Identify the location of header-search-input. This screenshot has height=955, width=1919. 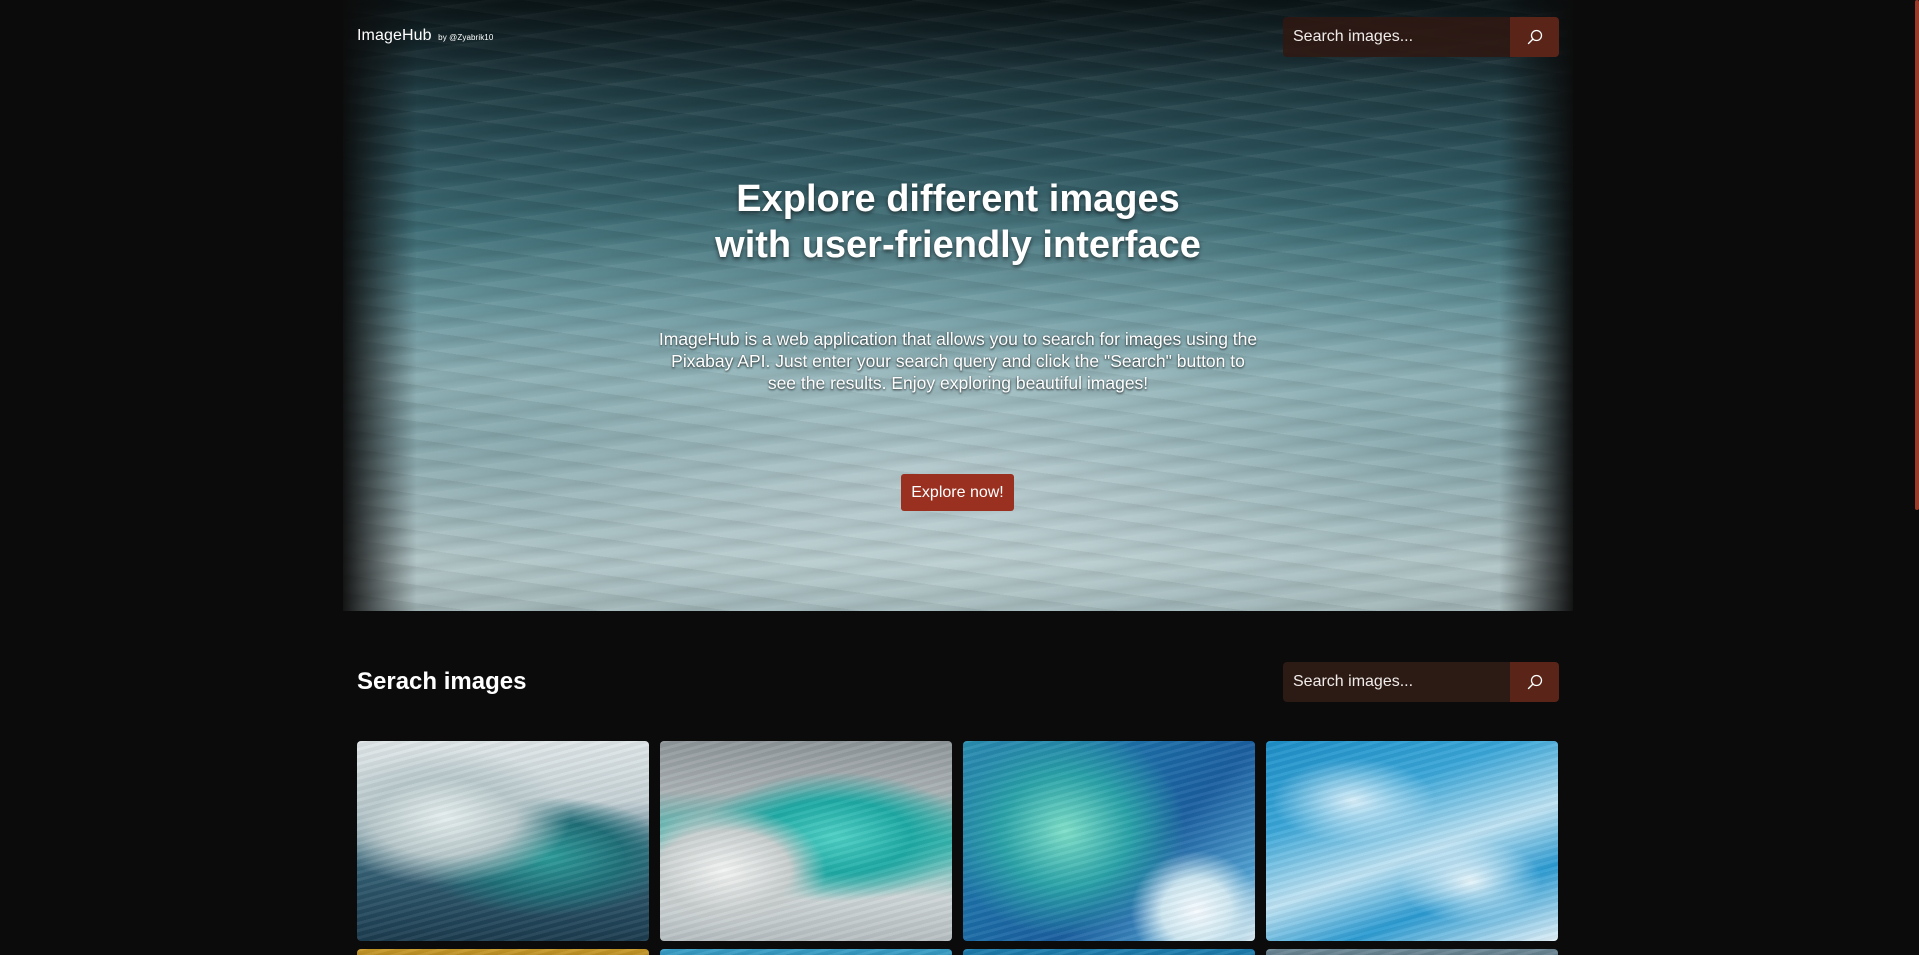
(1396, 37).